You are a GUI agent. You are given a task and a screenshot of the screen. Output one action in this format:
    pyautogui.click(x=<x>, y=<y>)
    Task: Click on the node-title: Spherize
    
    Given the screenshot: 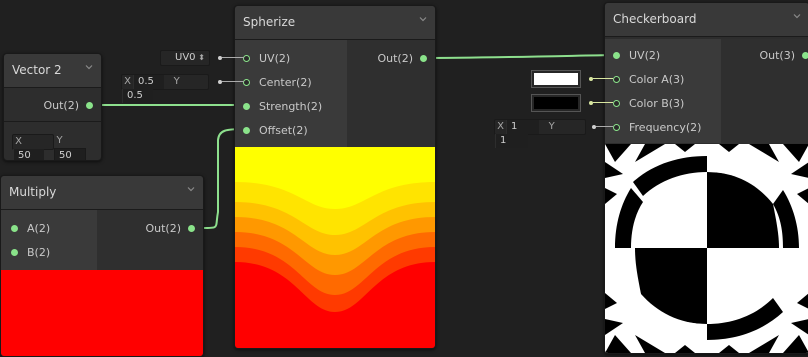 What is the action you would take?
    pyautogui.click(x=269, y=22)
    